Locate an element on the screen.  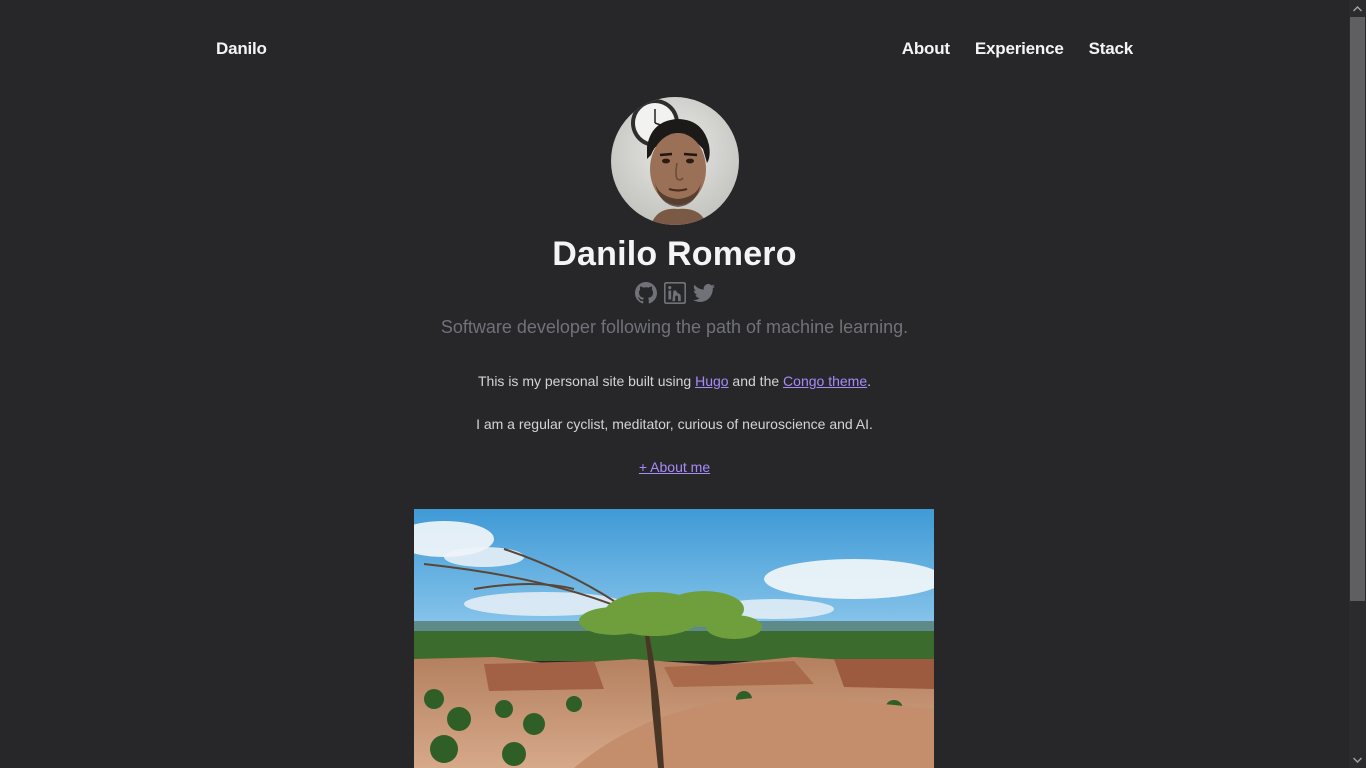
scroll-thumb is located at coordinates (1357, 309).